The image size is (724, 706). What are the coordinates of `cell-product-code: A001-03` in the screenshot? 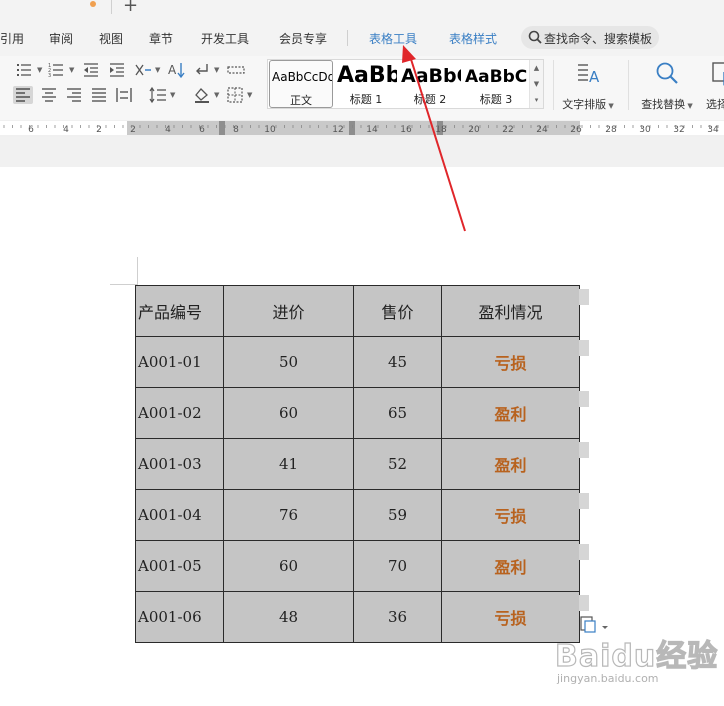 It's located at (179, 464).